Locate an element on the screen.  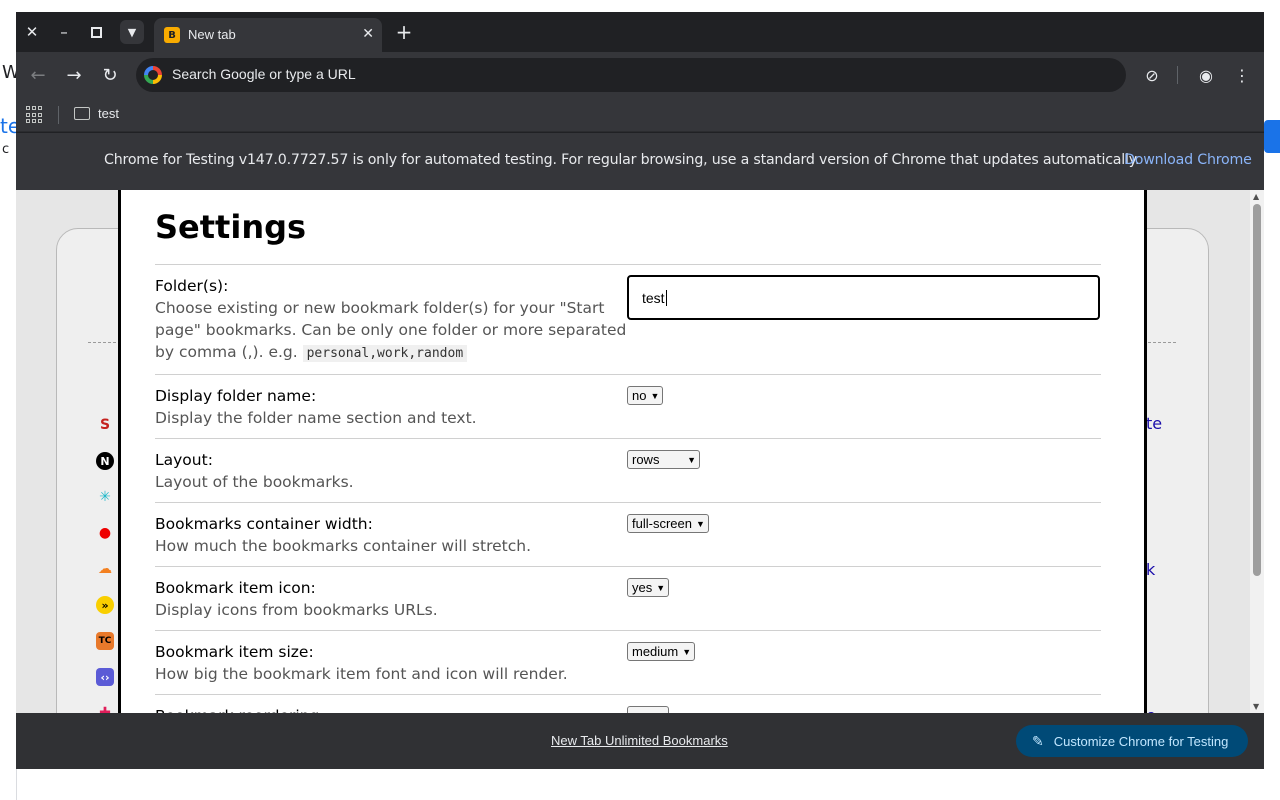
arrow-right-icon: → is located at coordinates (74, 75).